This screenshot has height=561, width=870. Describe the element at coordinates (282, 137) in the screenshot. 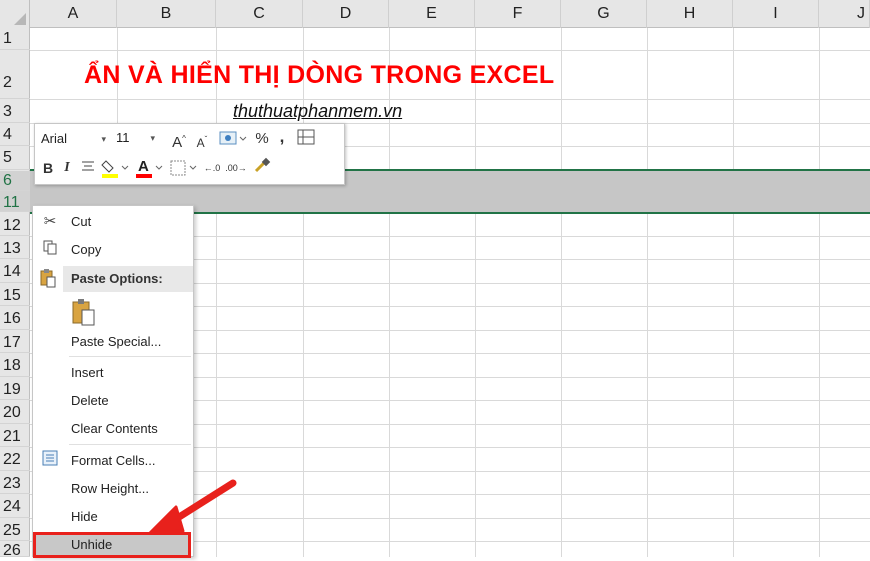

I see `comma-style-button: ,` at that location.